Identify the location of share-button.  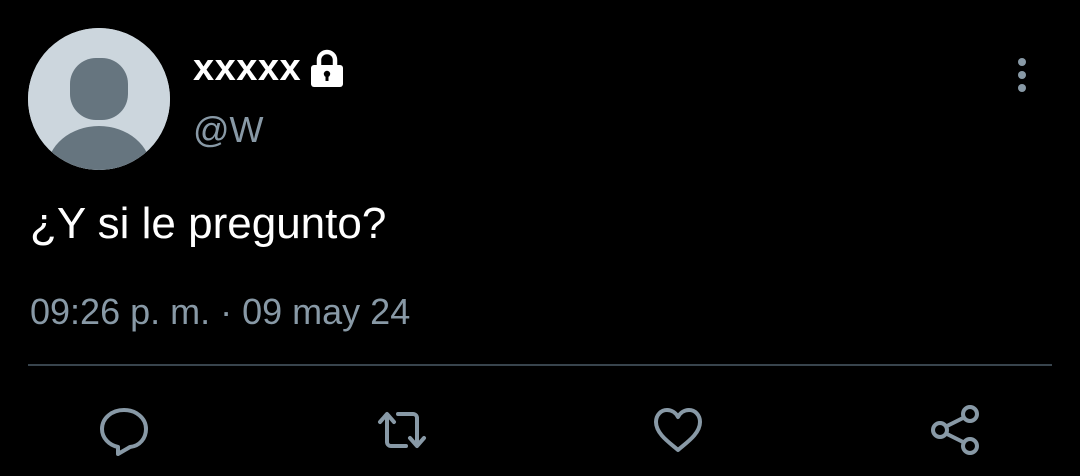
(956, 430).